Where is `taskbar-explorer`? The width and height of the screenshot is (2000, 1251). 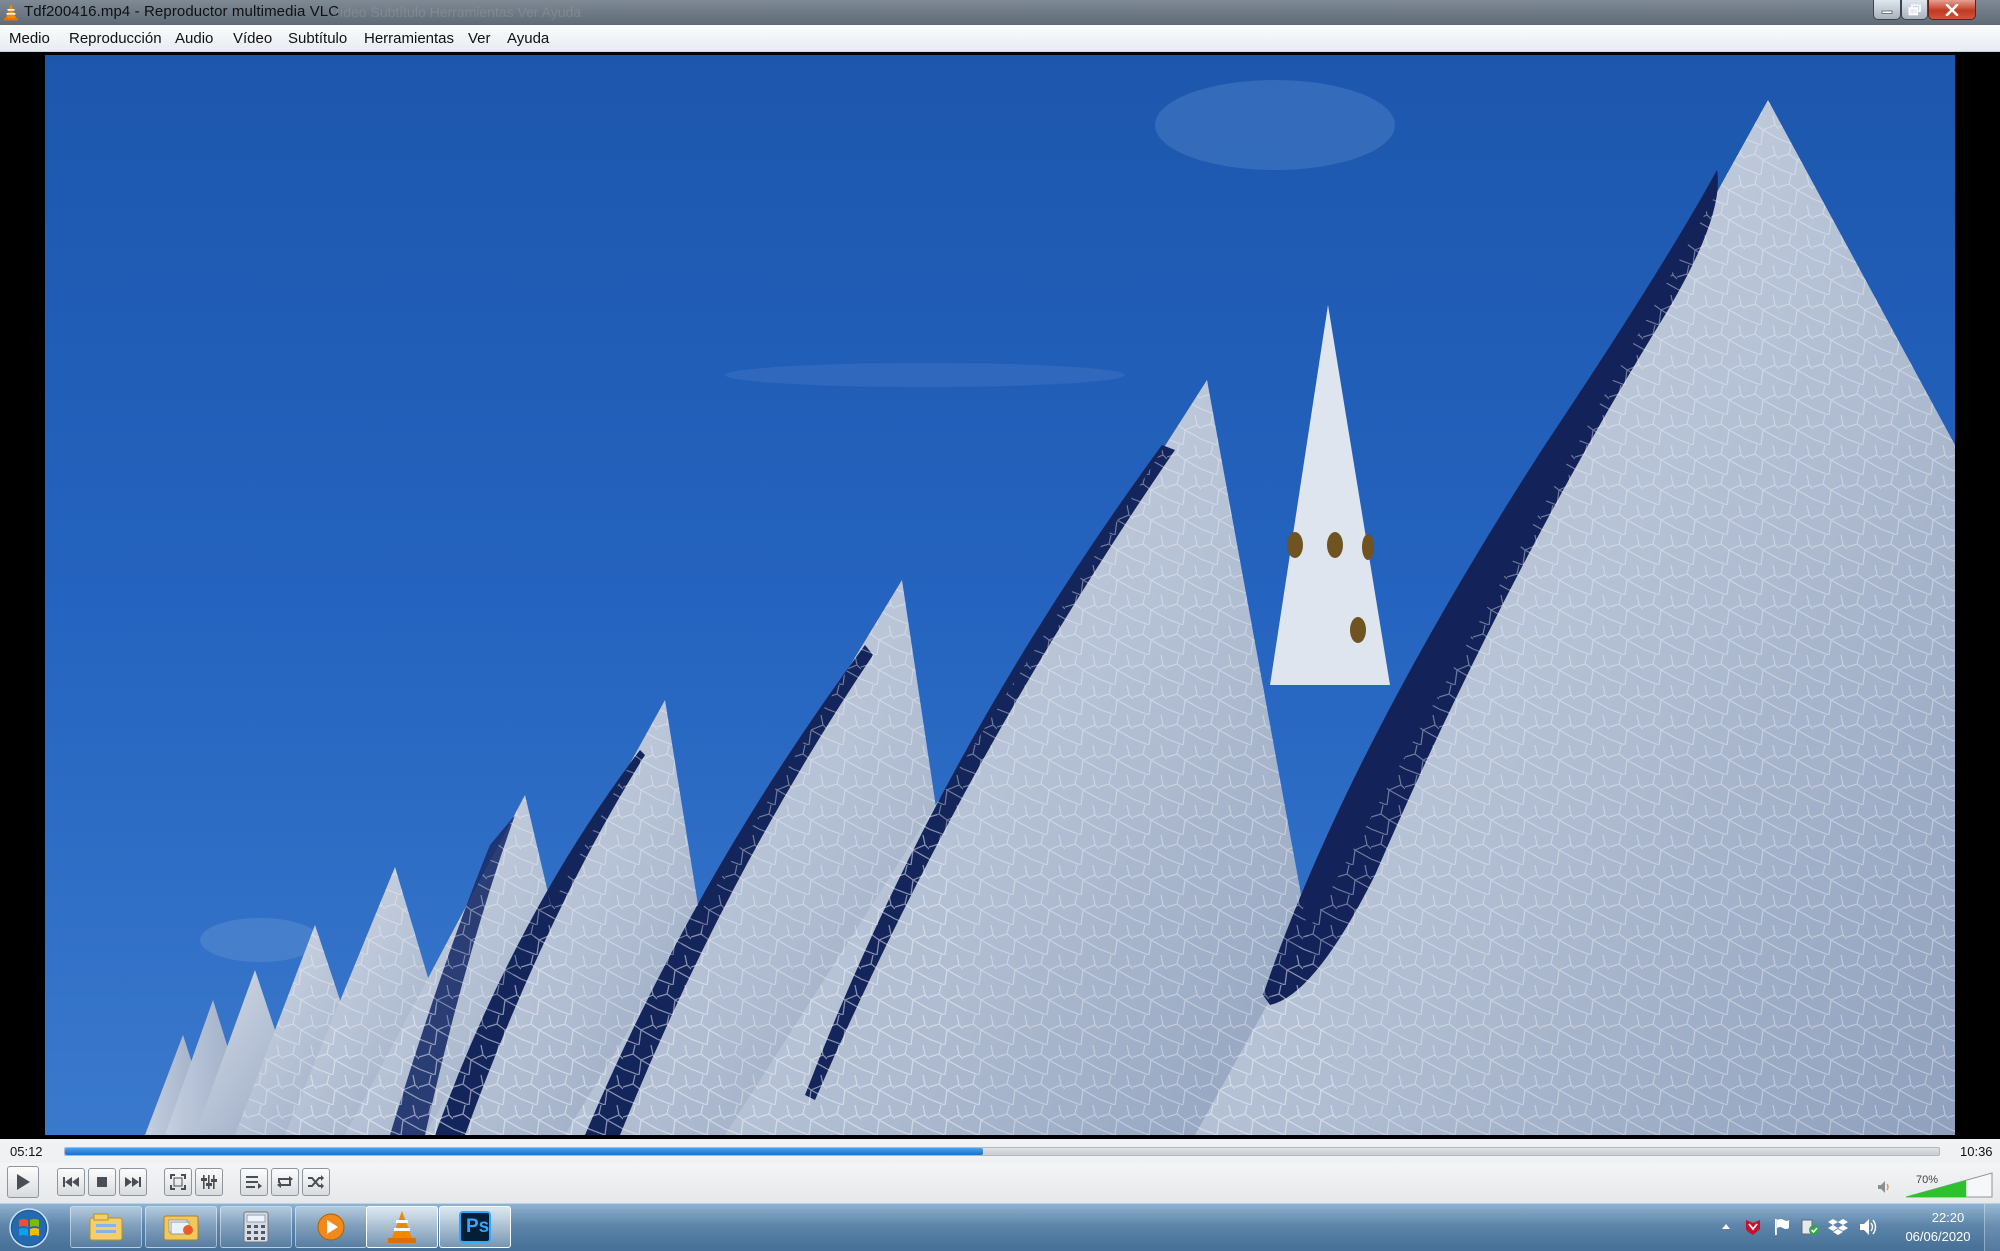 taskbar-explorer is located at coordinates (181, 1227).